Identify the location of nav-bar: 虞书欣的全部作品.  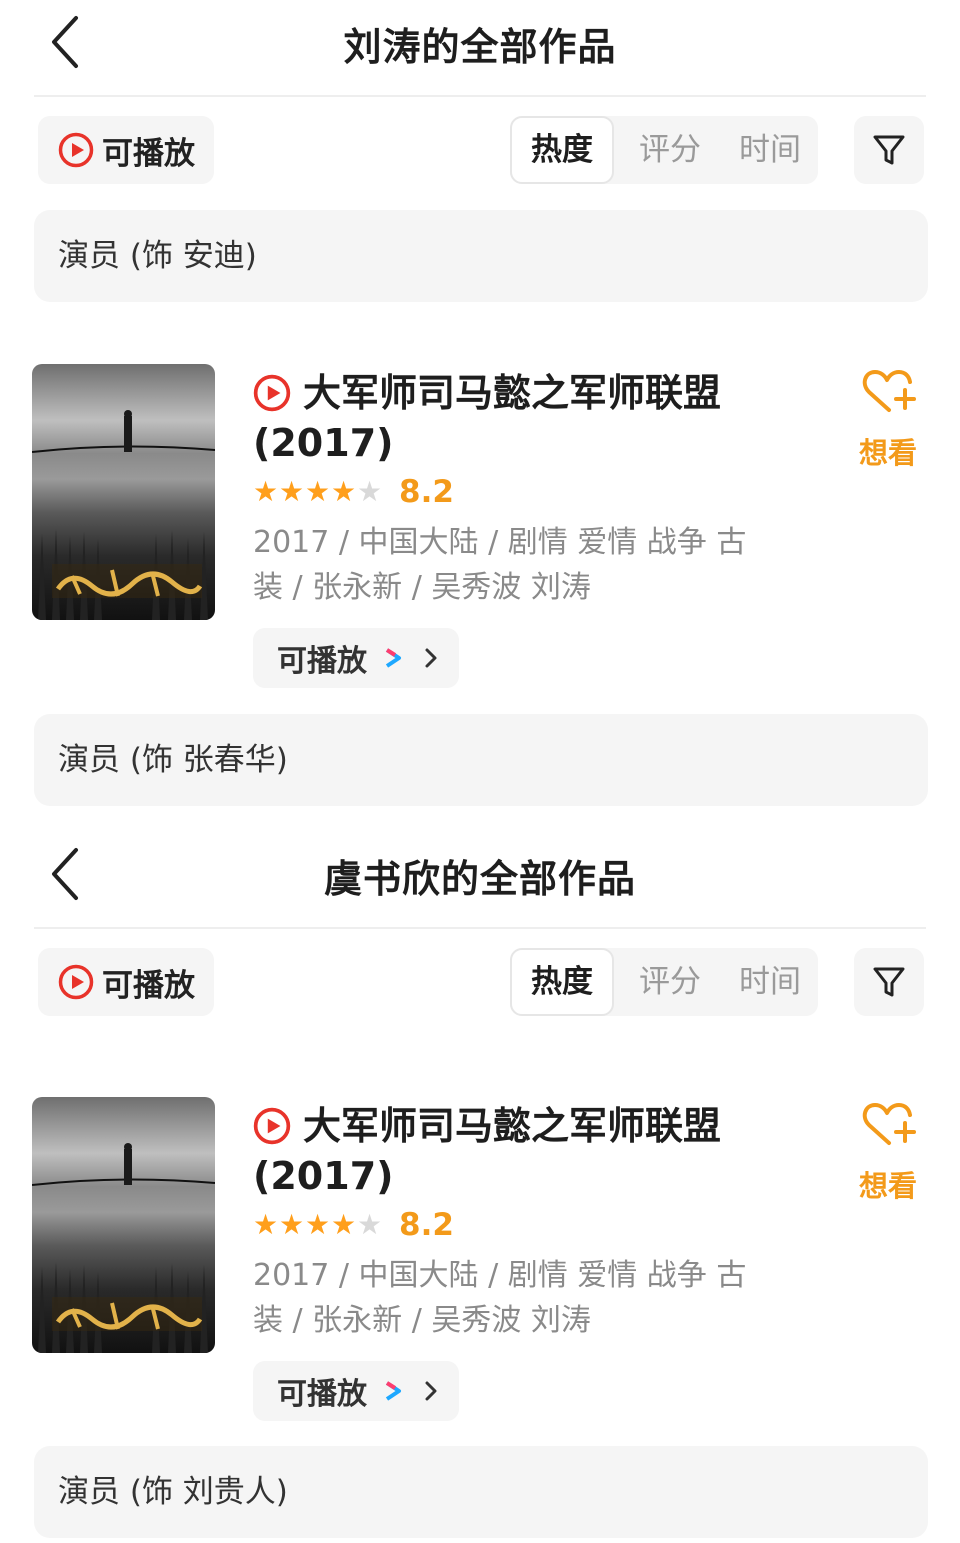
(480, 880).